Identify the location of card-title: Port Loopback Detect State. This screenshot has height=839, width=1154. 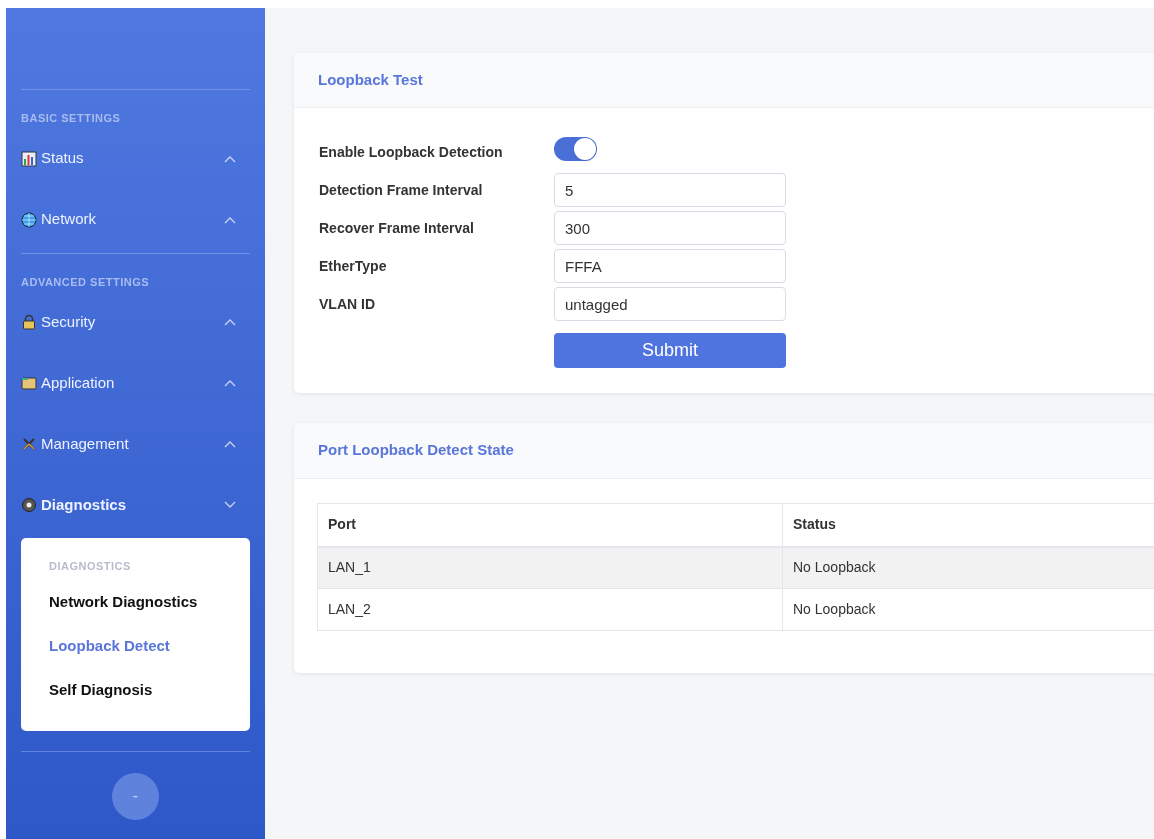
(416, 450).